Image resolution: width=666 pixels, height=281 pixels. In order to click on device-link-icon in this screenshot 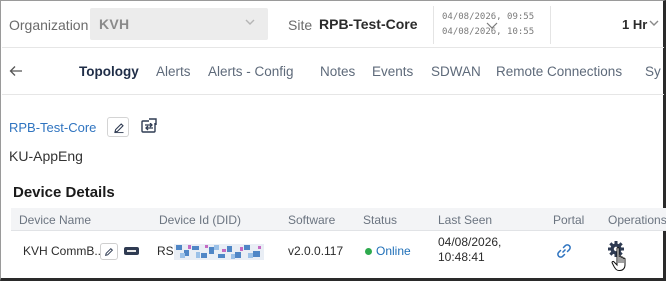, I will do `click(131, 251)`.